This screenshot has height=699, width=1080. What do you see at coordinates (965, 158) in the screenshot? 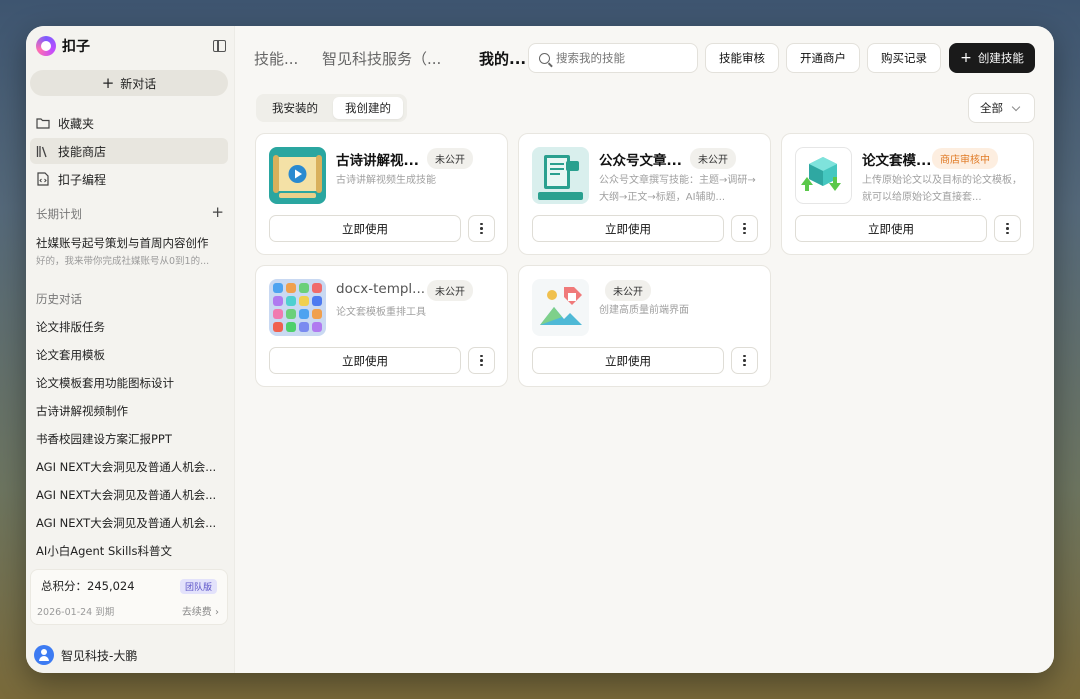
I see `status-badge: 商店审核中` at bounding box center [965, 158].